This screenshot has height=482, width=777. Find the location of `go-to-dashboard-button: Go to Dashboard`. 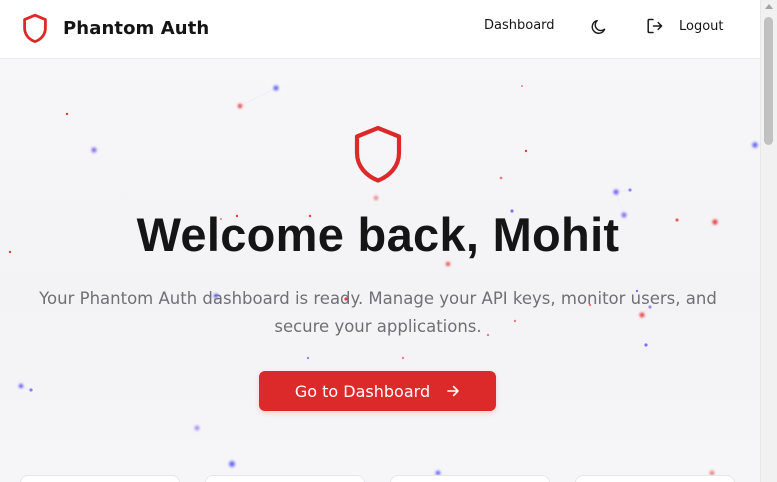

go-to-dashboard-button: Go to Dashboard is located at coordinates (377, 391).